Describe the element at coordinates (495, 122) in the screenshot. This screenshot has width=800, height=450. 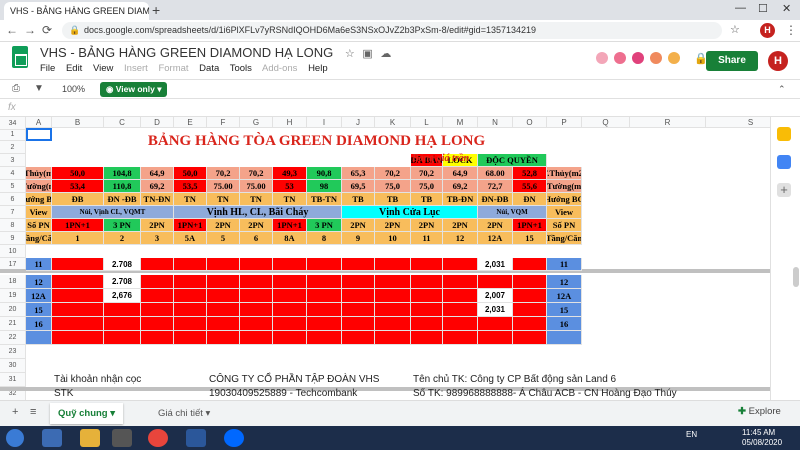
I see `column-header: N` at that location.